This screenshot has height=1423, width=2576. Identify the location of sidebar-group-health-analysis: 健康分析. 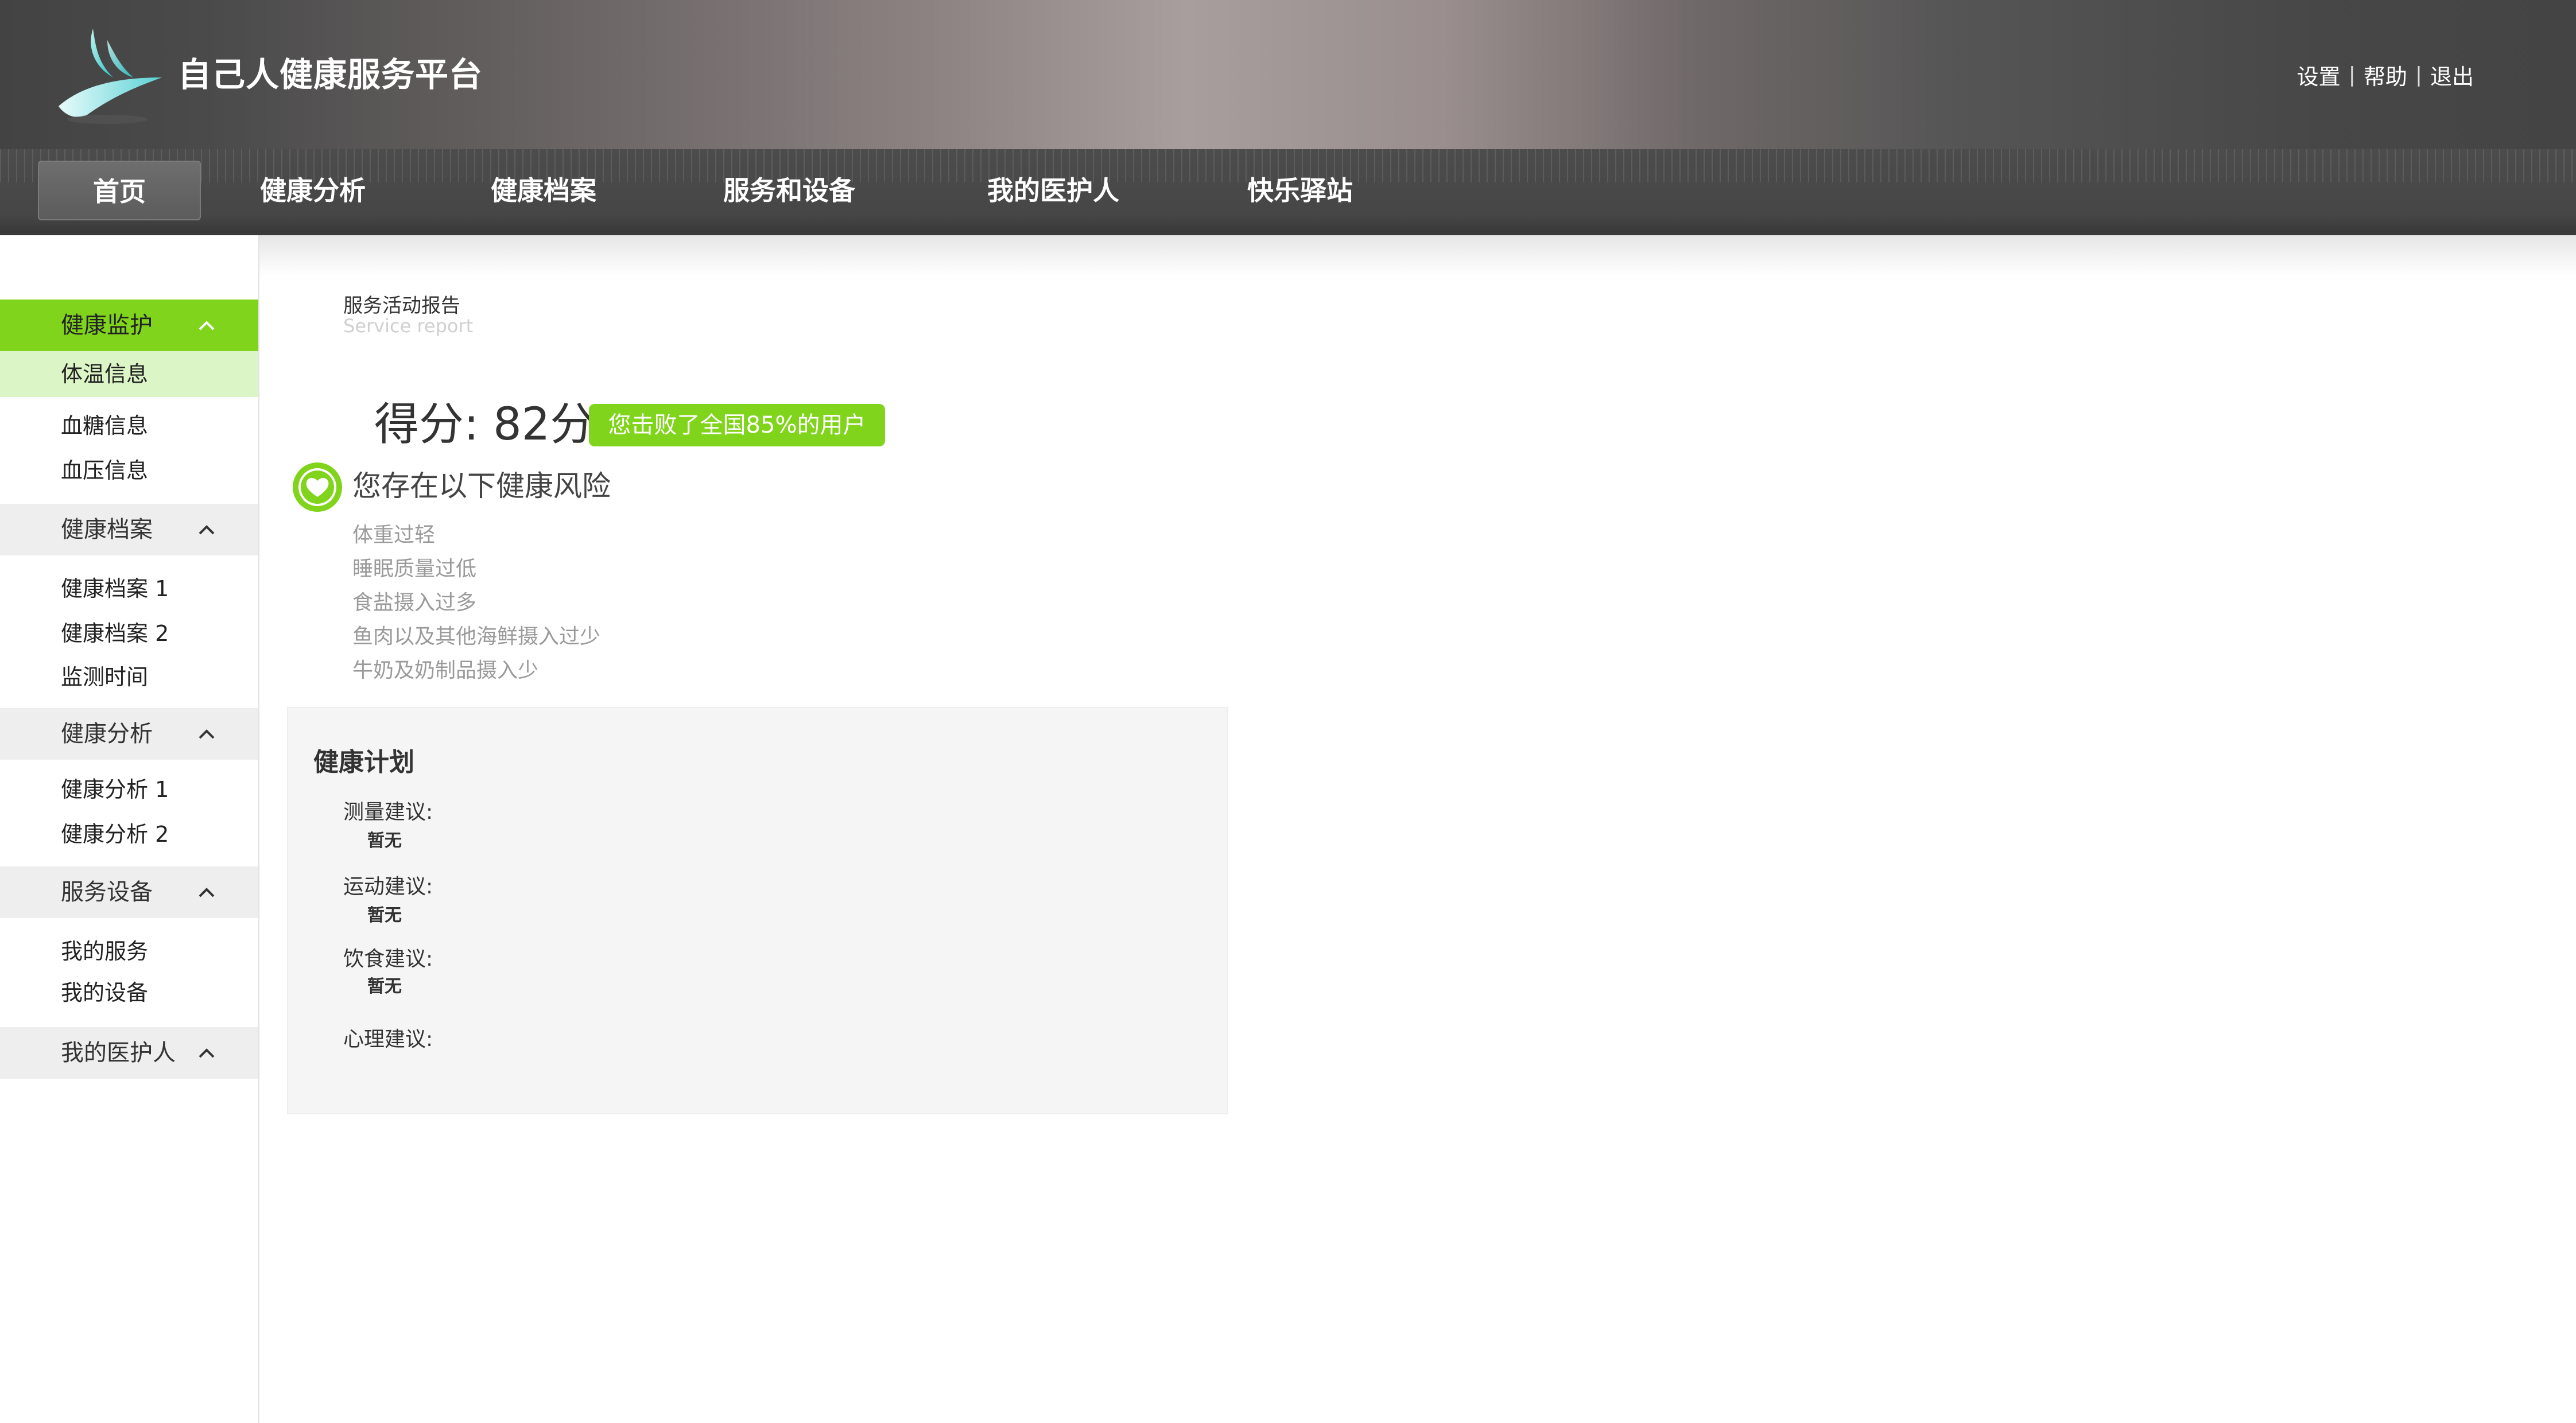
(129, 734).